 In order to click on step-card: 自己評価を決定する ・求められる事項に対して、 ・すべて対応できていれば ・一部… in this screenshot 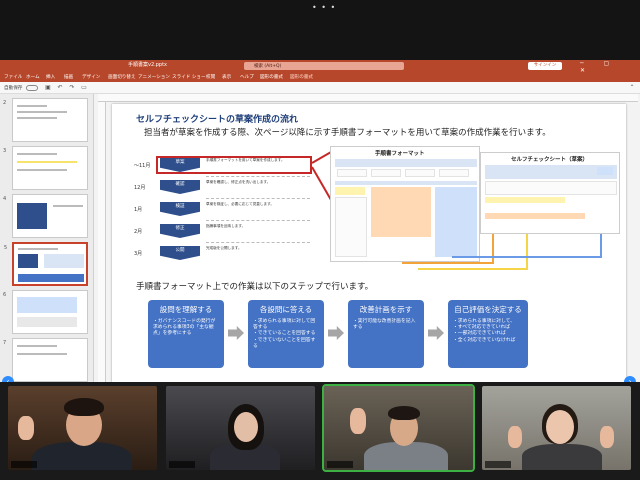, I will do `click(488, 334)`.